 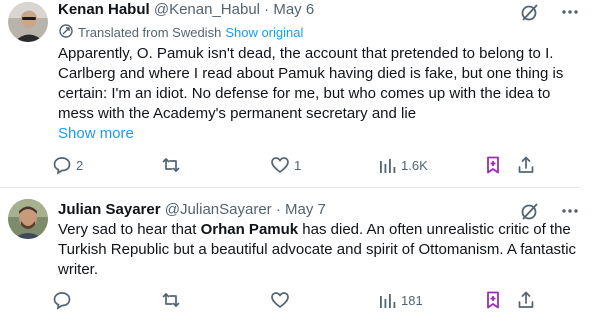 I want to click on reply-count: 2, so click(x=80, y=165).